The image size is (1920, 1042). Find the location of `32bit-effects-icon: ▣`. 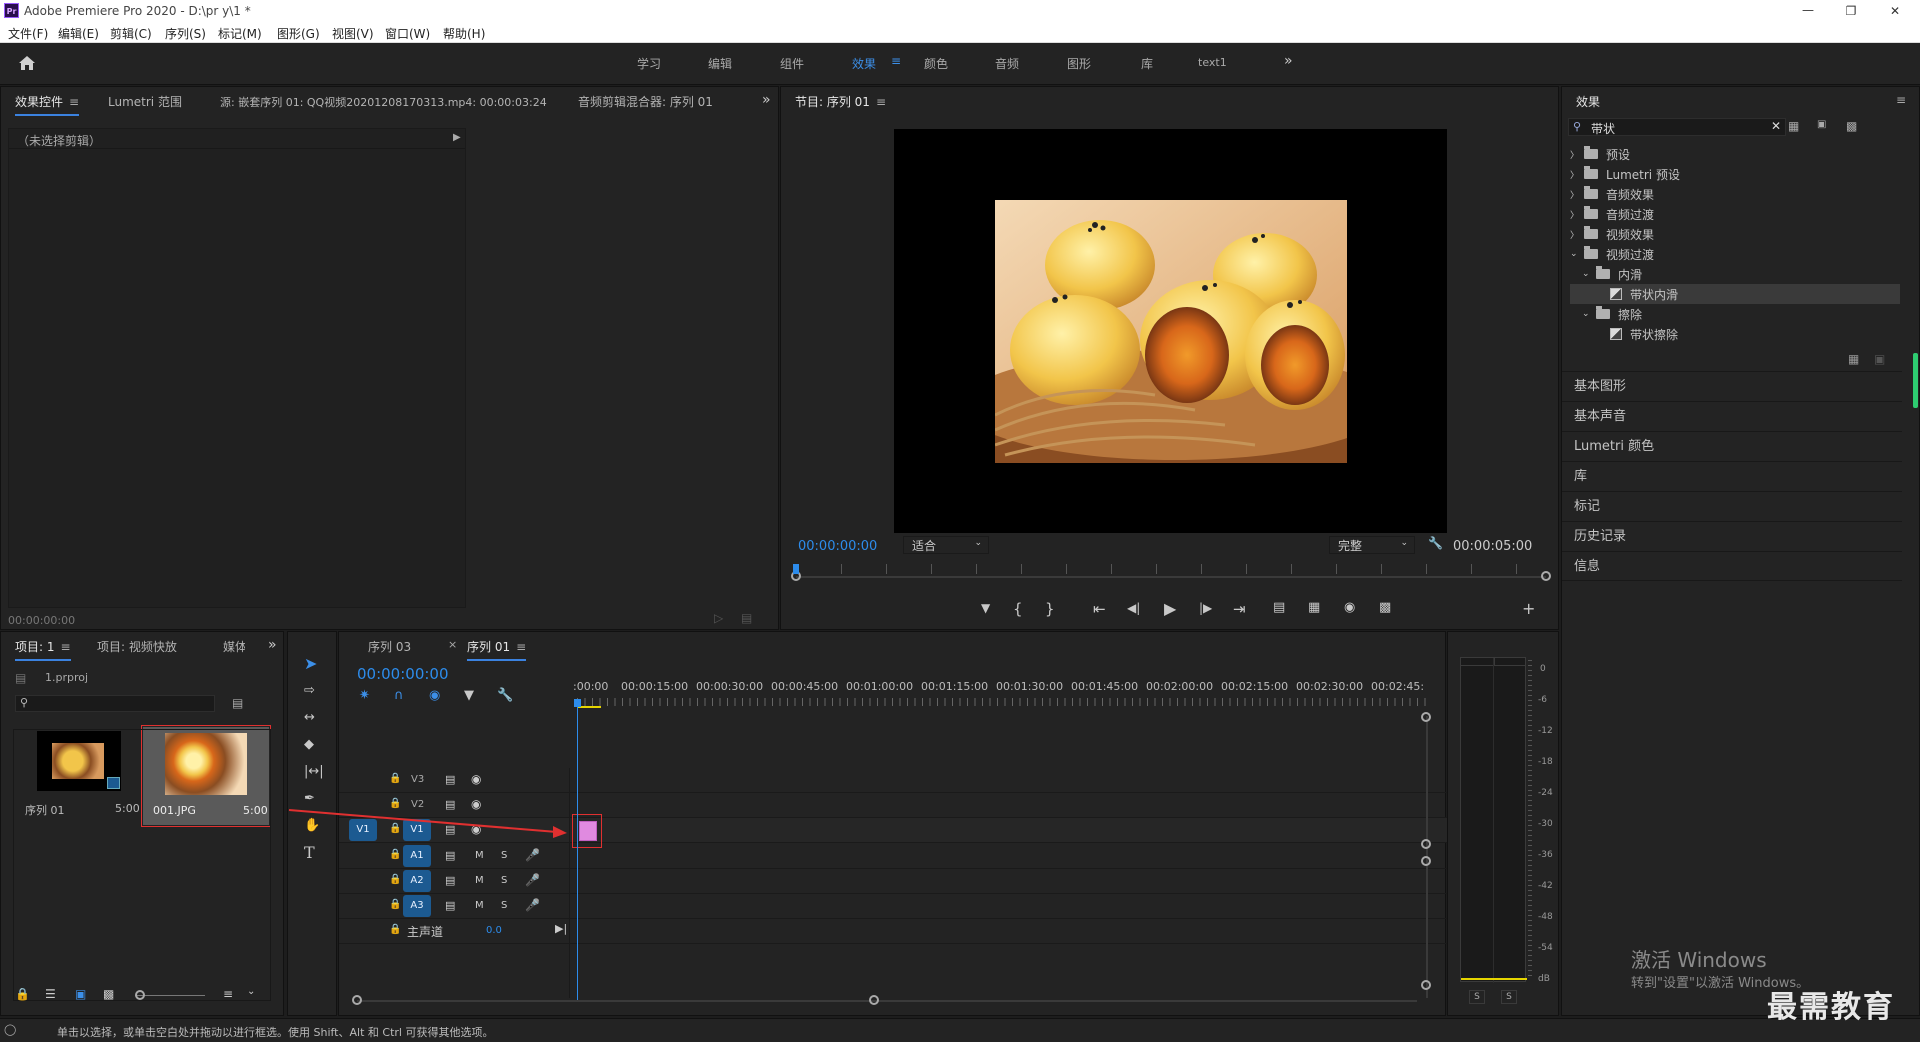

32bit-effects-icon: ▣ is located at coordinates (1821, 124).